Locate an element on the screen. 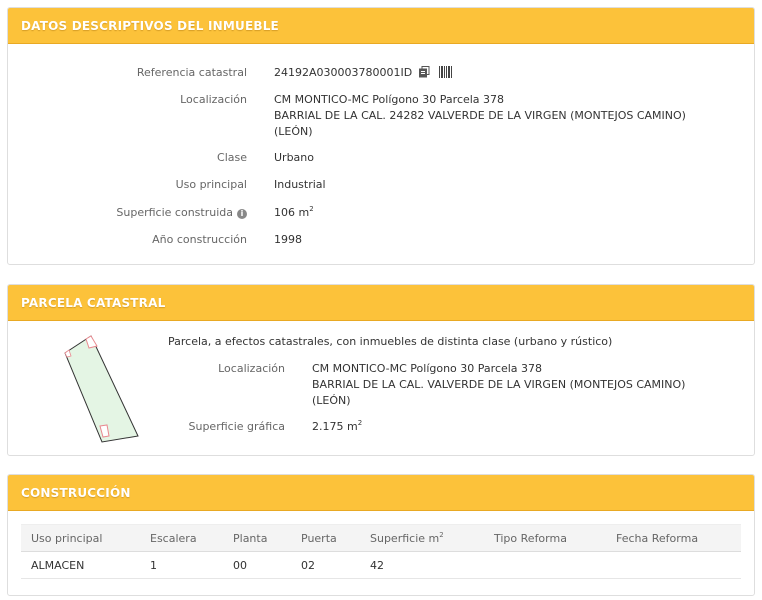  built-area-number: 106 m is located at coordinates (292, 212).